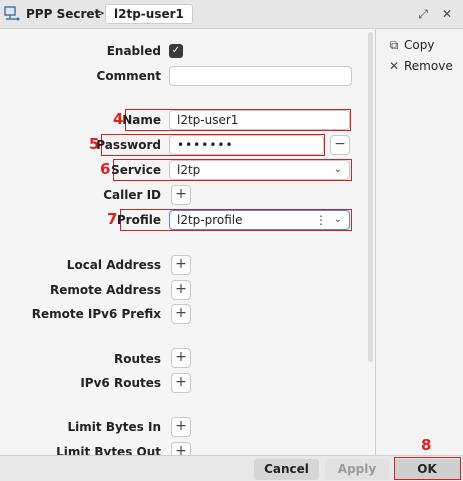  I want to click on annotation-marker-6: 6, so click(105, 169).